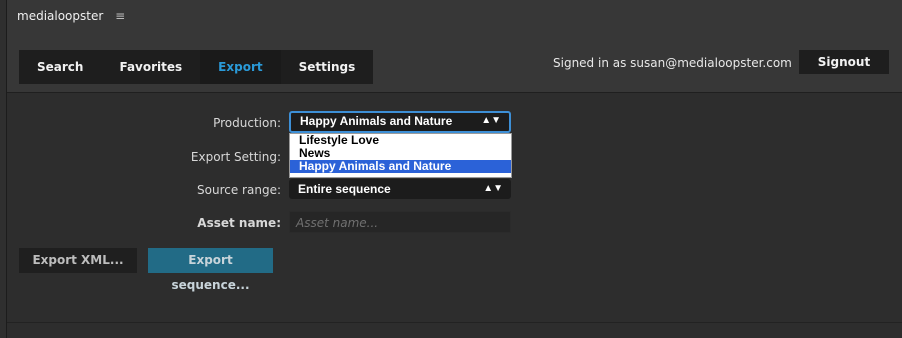 The height and width of the screenshot is (338, 902). I want to click on signout-button: Signout, so click(844, 62).